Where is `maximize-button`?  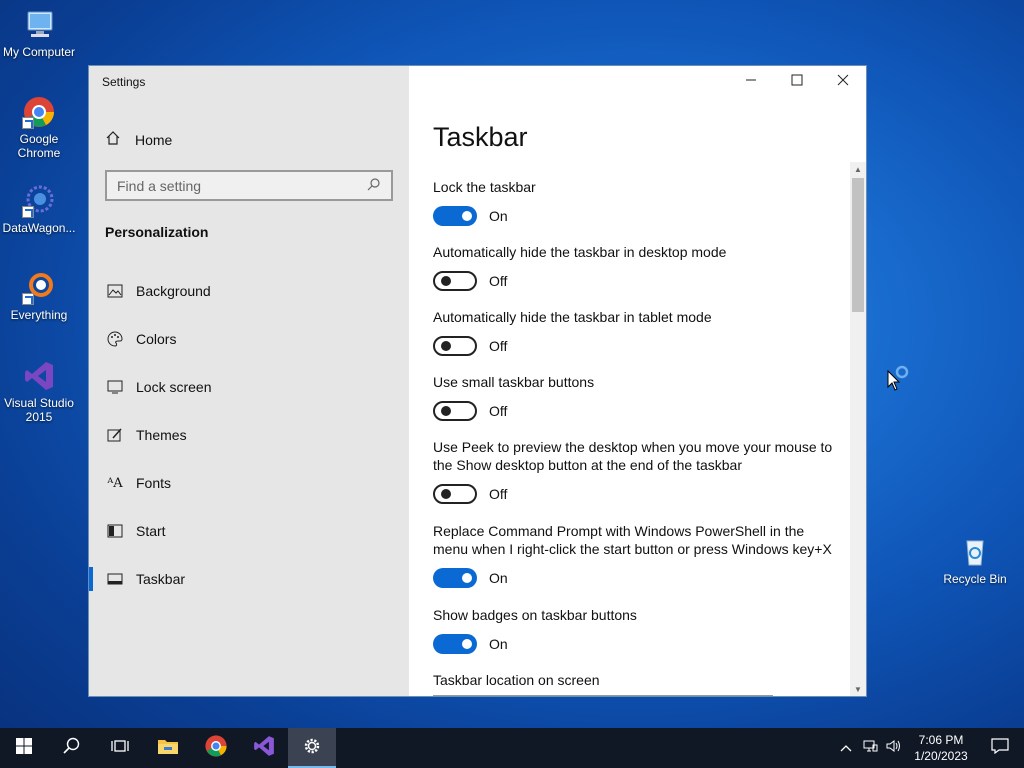
maximize-button is located at coordinates (797, 82).